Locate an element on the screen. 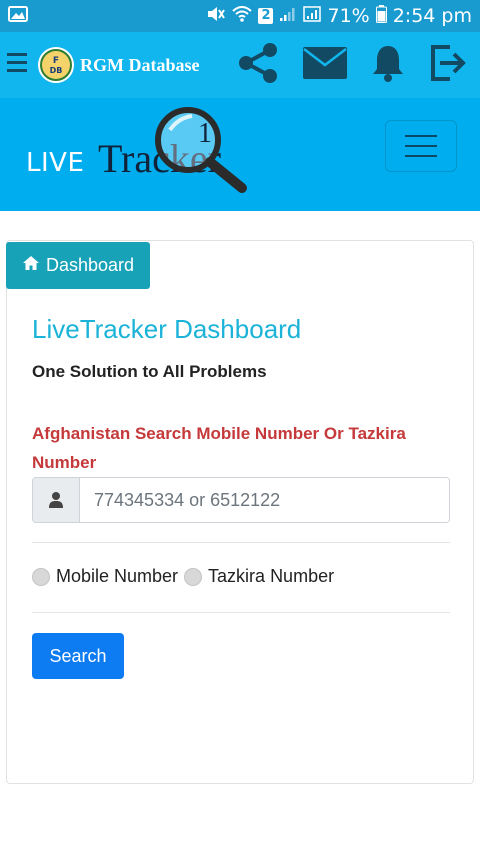 This screenshot has width=480, height=853. bell-icon is located at coordinates (388, 65).